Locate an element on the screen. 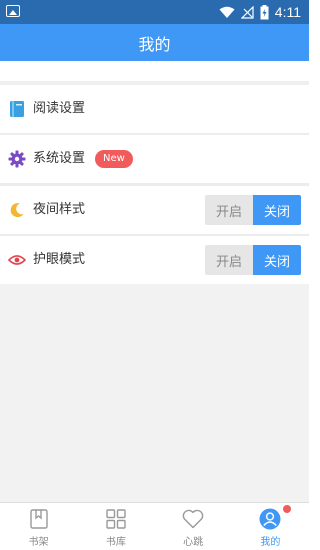 This screenshot has height=550, width=320. nav-item-library: 书库 is located at coordinates (115, 526).